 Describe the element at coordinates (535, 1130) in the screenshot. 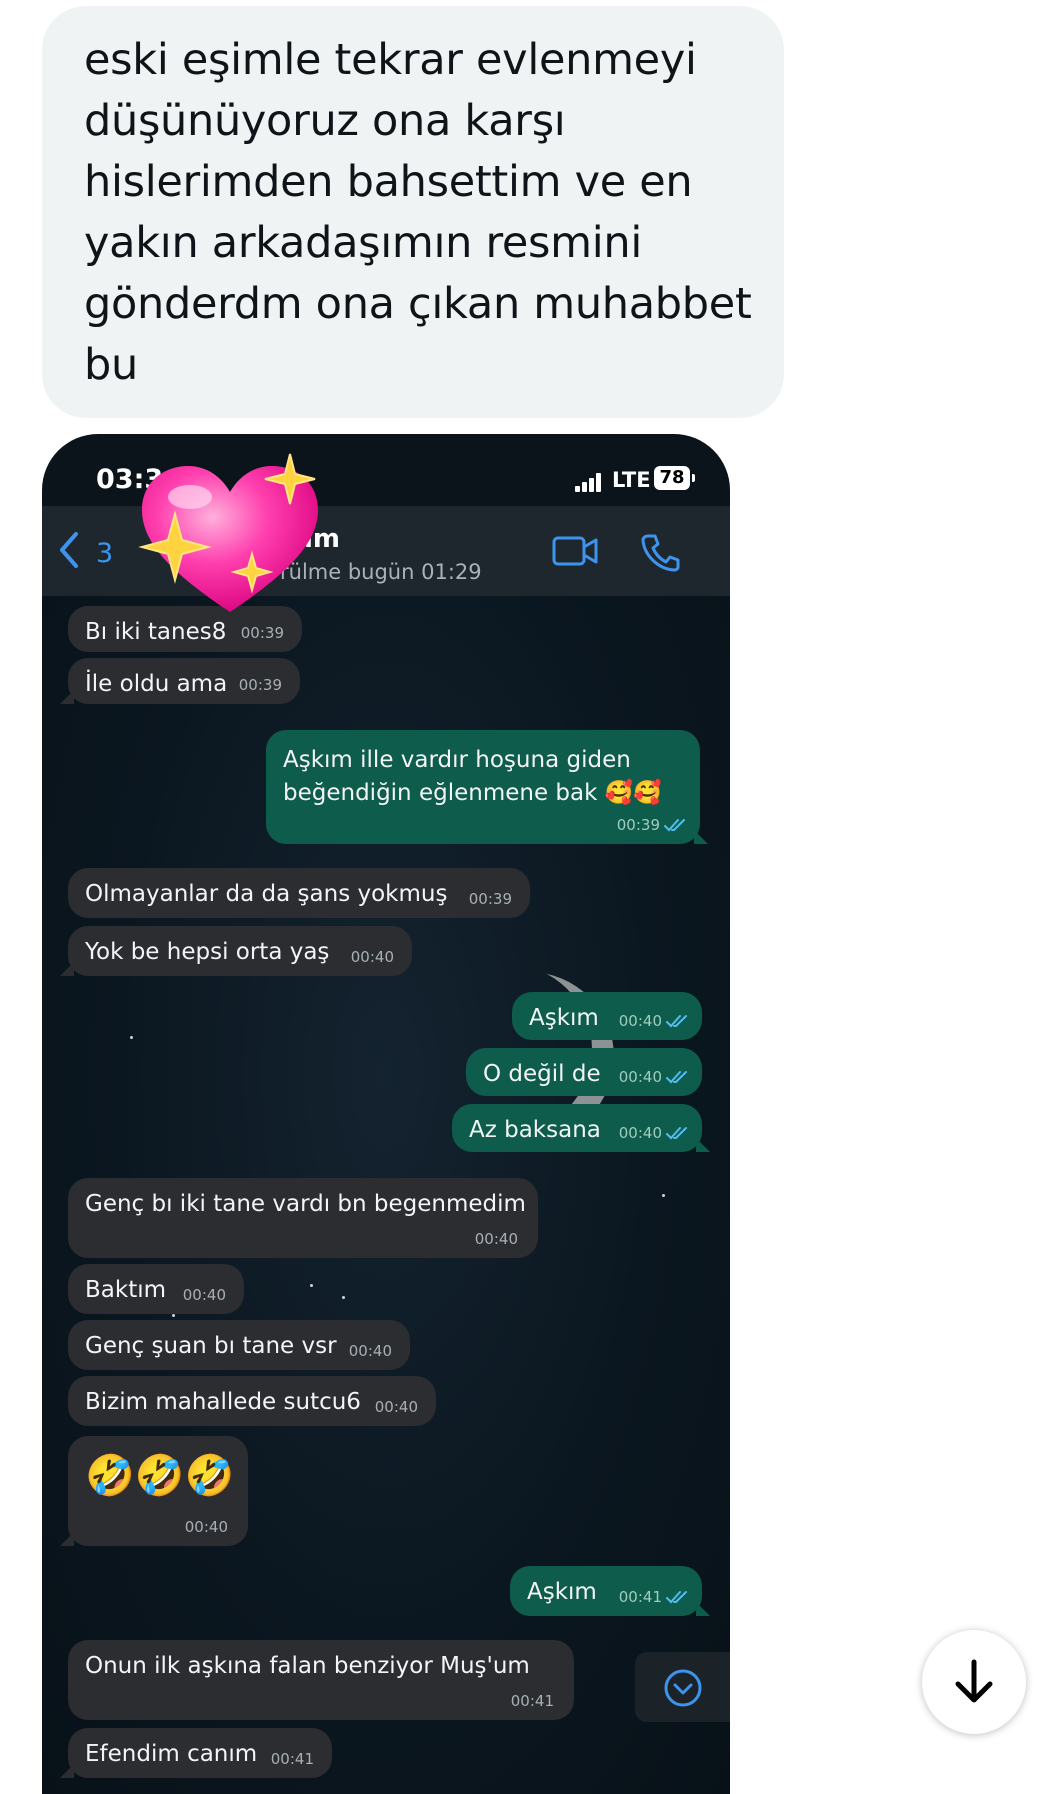

I see `message-text: Az baksana` at that location.